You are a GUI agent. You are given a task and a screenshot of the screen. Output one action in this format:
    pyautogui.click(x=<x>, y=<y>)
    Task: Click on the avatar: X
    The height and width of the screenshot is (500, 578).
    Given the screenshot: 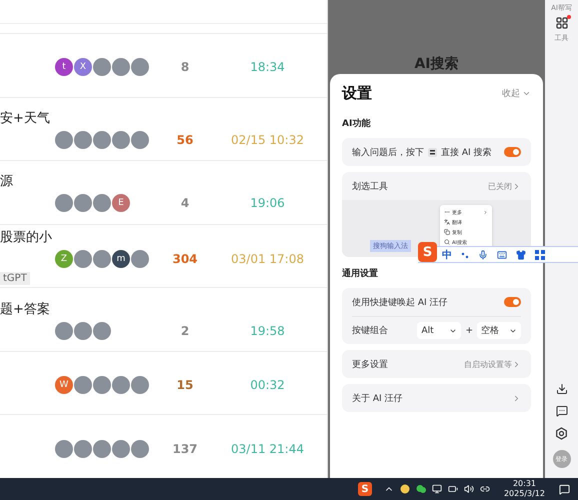 What is the action you would take?
    pyautogui.click(x=83, y=67)
    